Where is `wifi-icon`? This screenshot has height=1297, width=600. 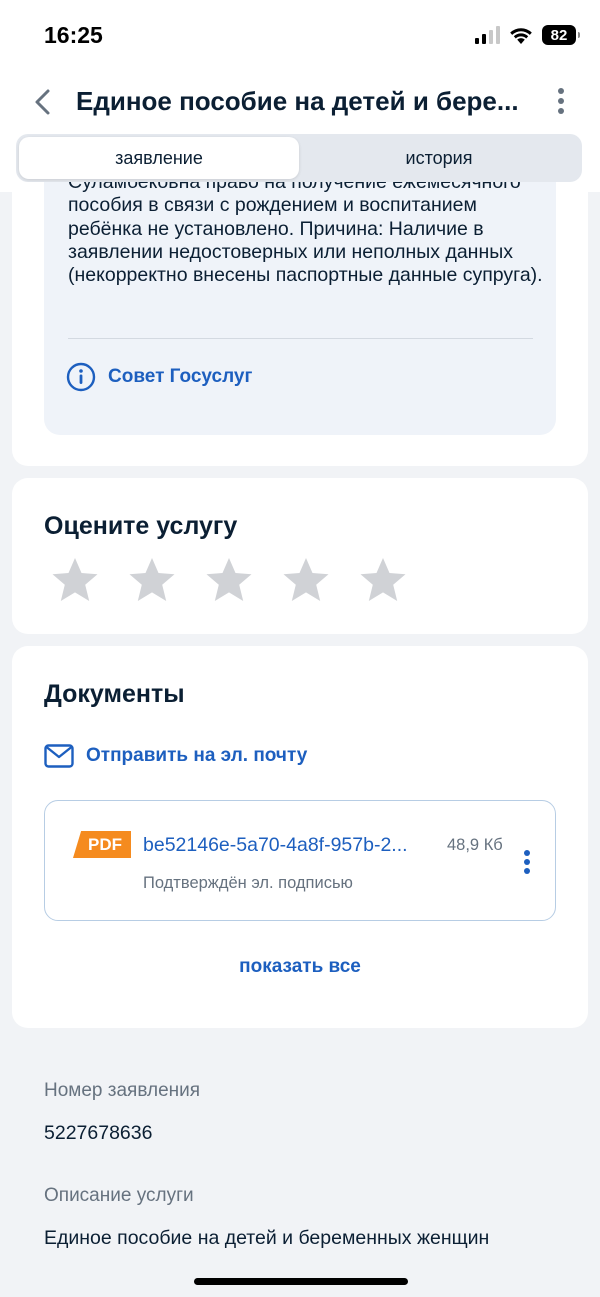
wifi-icon is located at coordinates (521, 36).